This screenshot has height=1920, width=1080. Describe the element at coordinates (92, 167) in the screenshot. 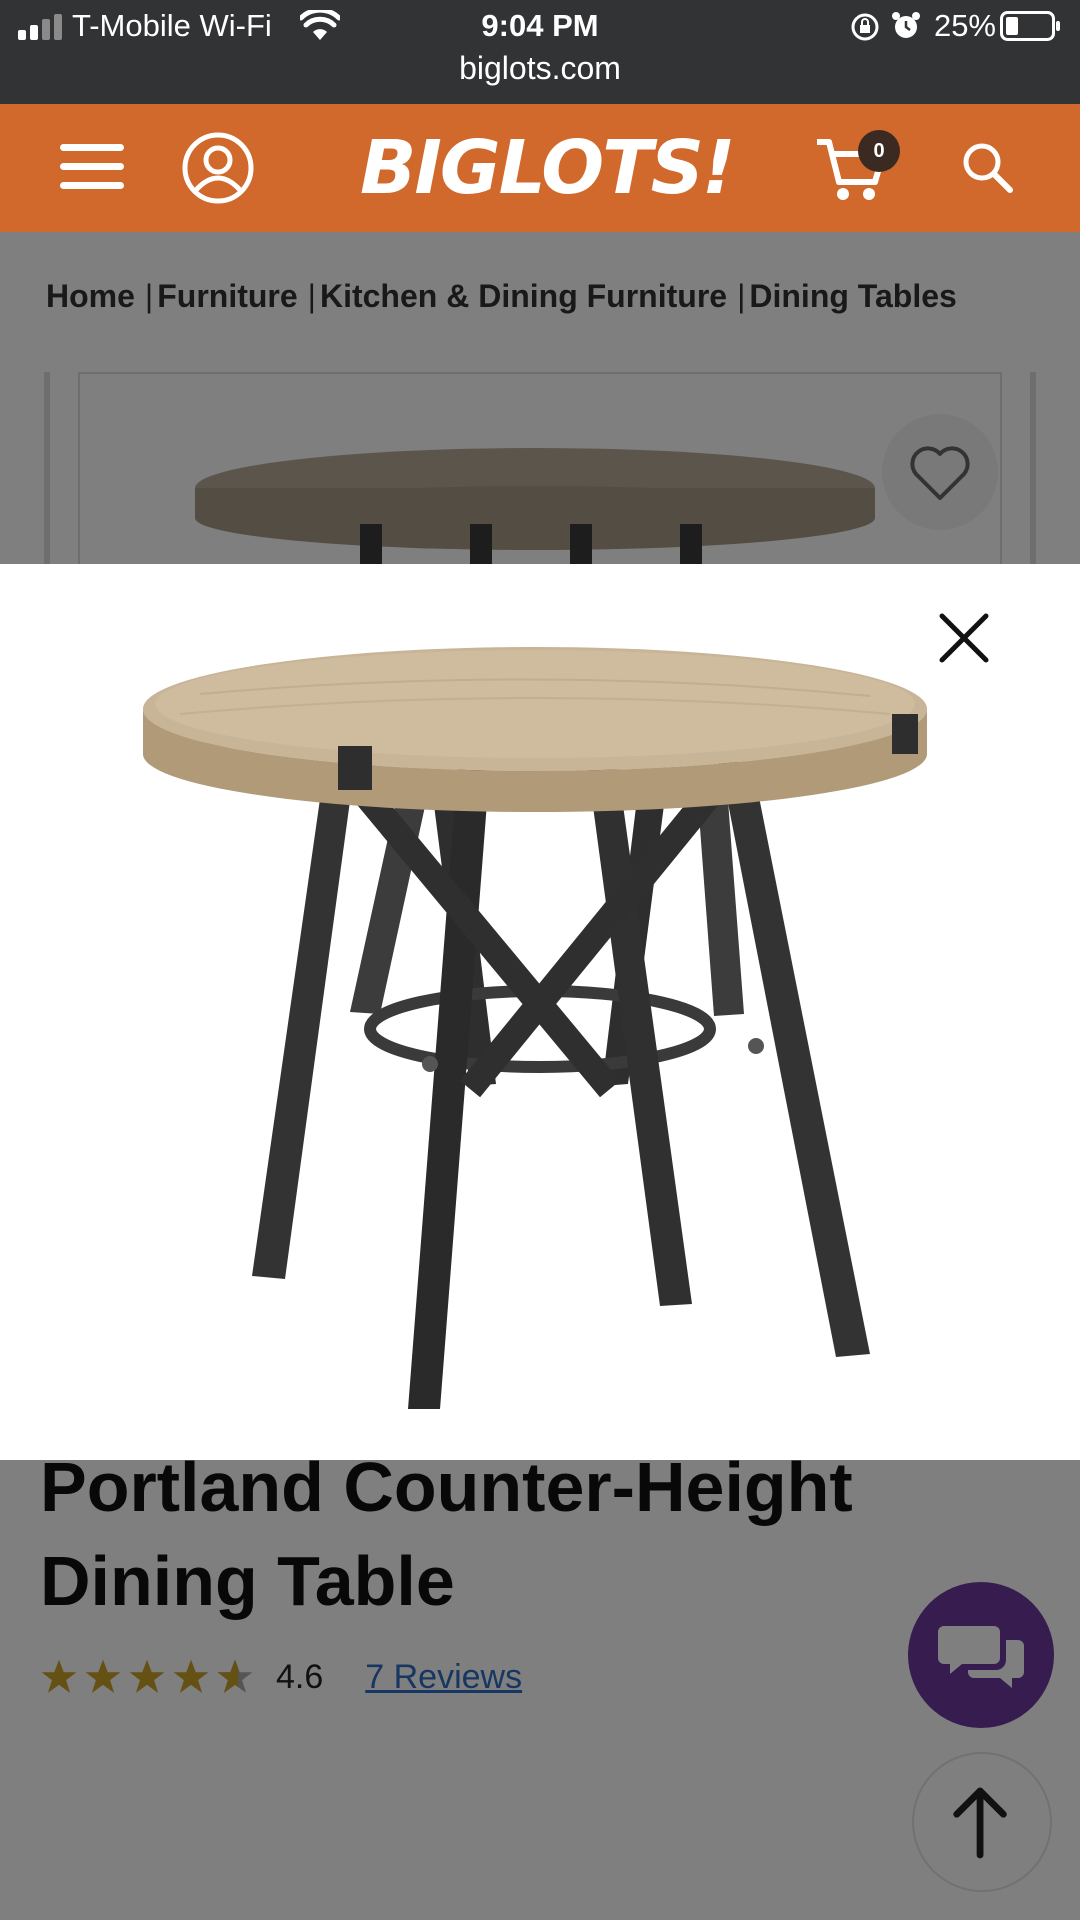

I see `menu-icon` at that location.